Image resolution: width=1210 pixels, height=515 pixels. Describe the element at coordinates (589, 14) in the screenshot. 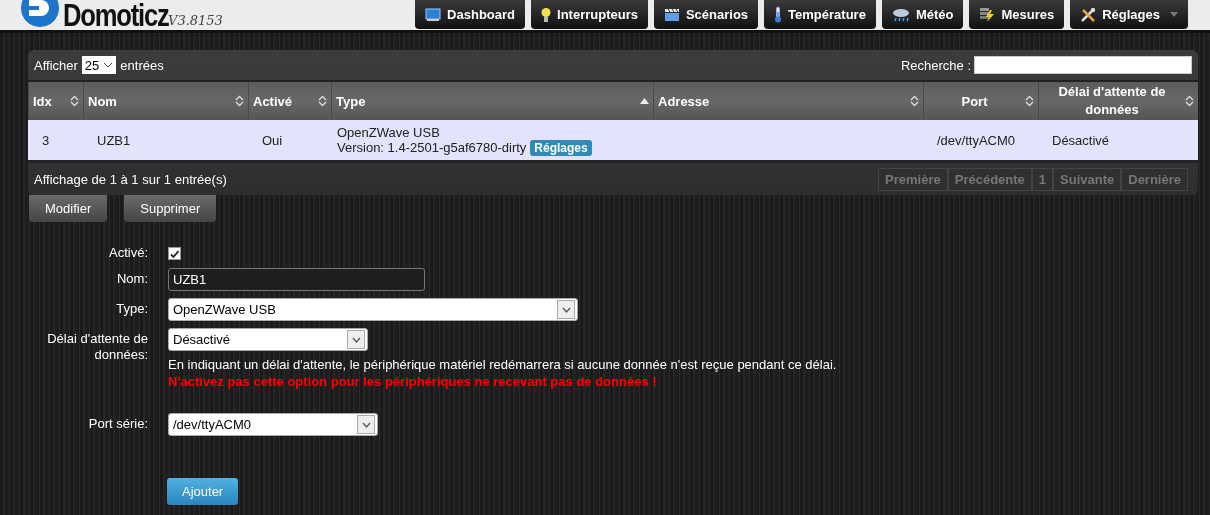

I see `nav-tab: Interrupteurs` at that location.